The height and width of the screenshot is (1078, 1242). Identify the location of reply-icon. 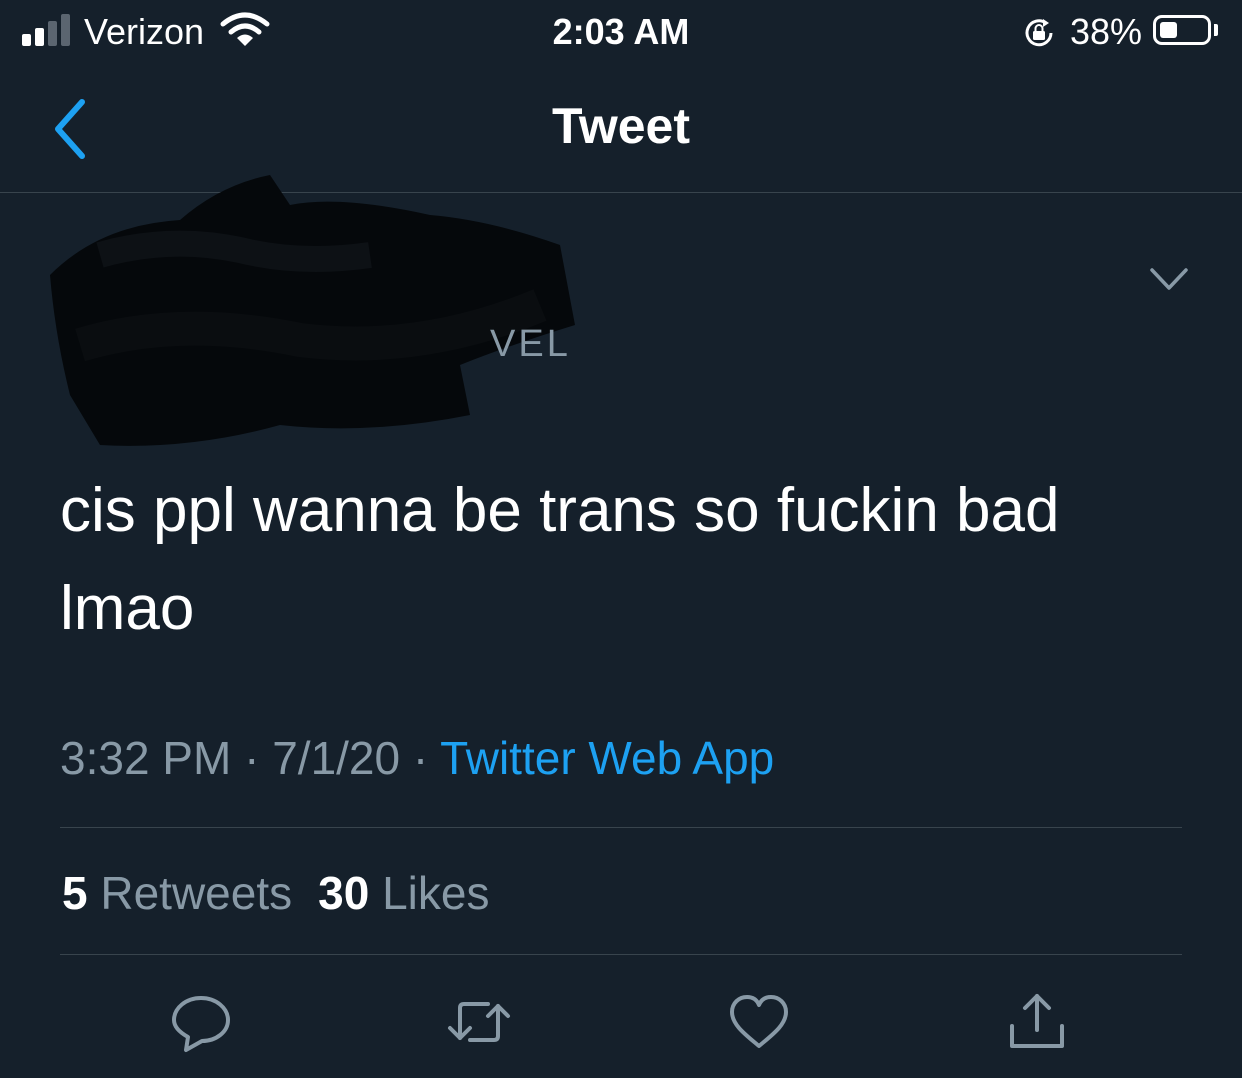
(201, 1024).